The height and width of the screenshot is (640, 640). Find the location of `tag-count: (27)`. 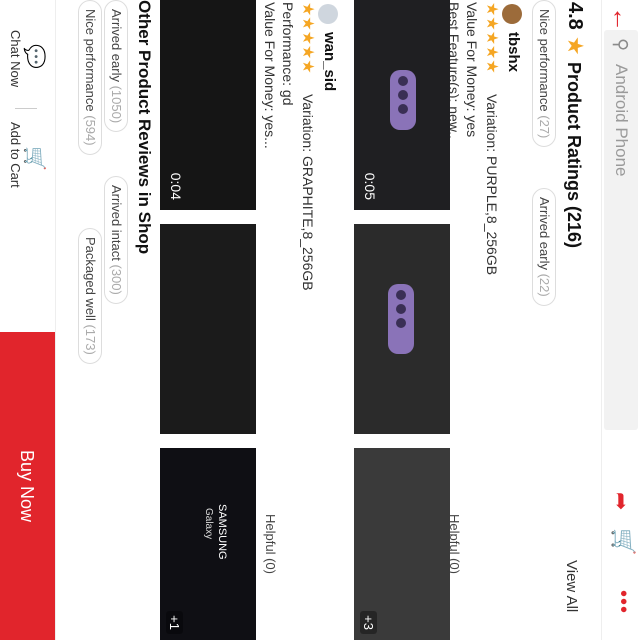

tag-count: (27) is located at coordinates (544, 127).